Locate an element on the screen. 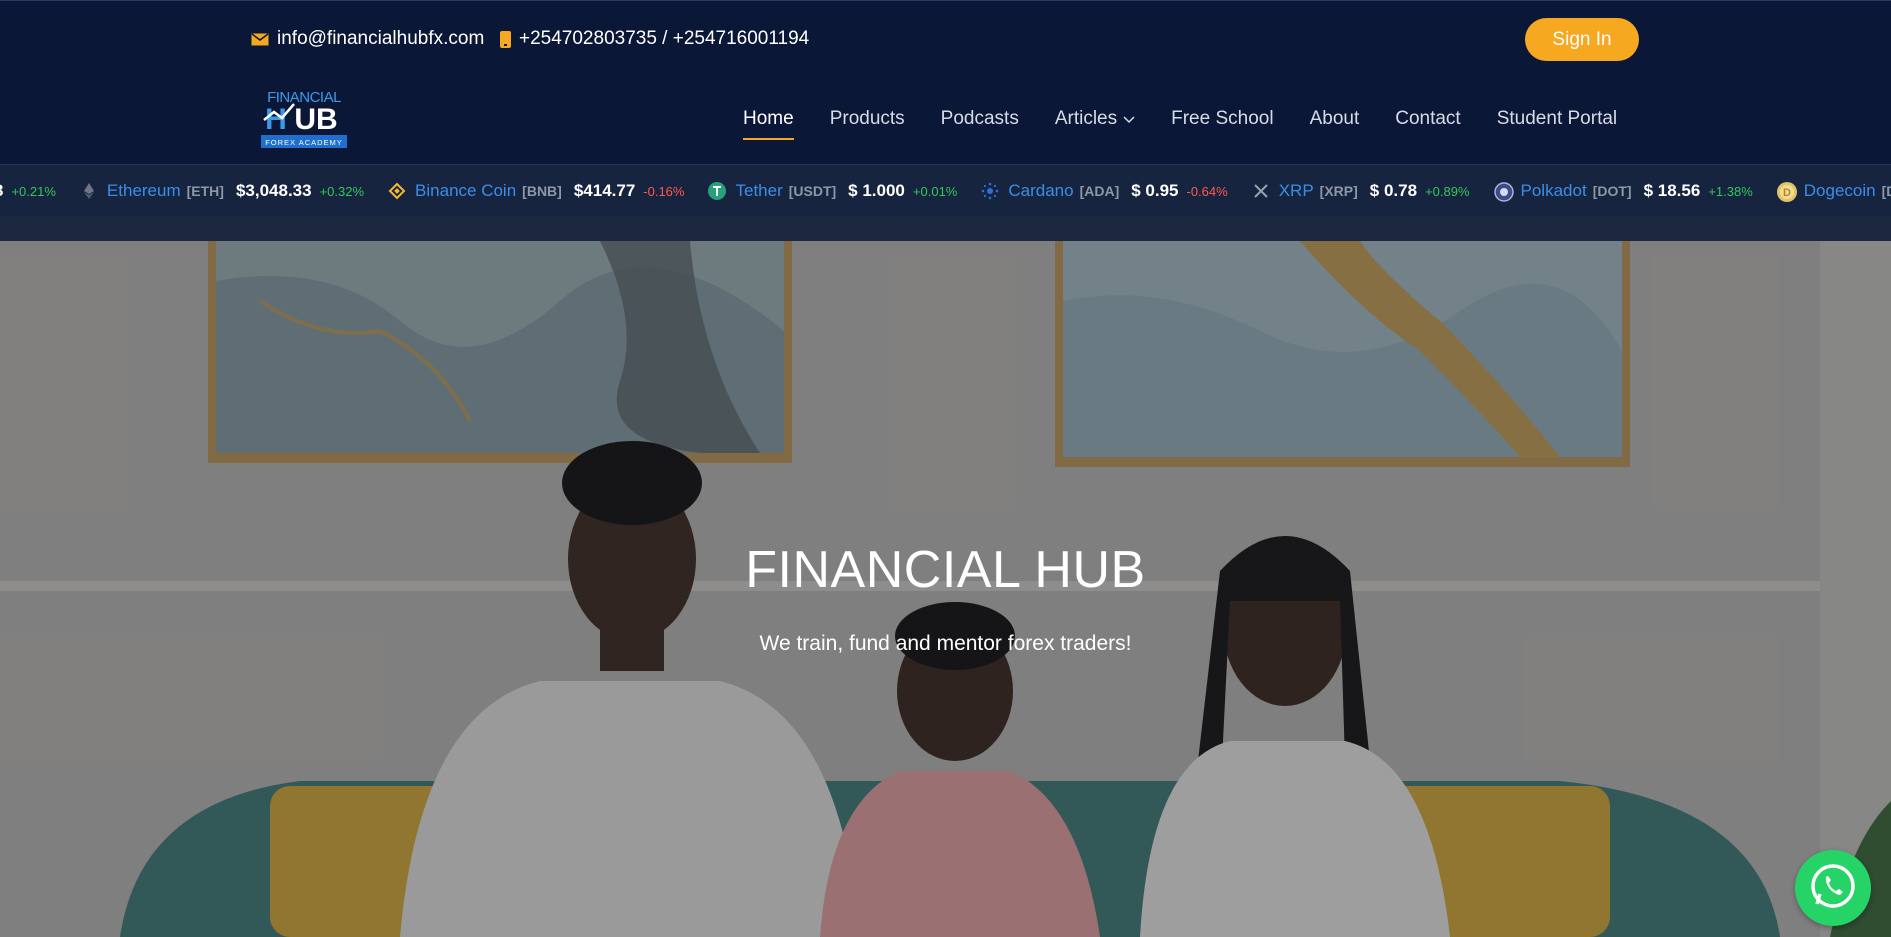 The width and height of the screenshot is (1891, 937). nav-label-products: Products is located at coordinates (867, 118).